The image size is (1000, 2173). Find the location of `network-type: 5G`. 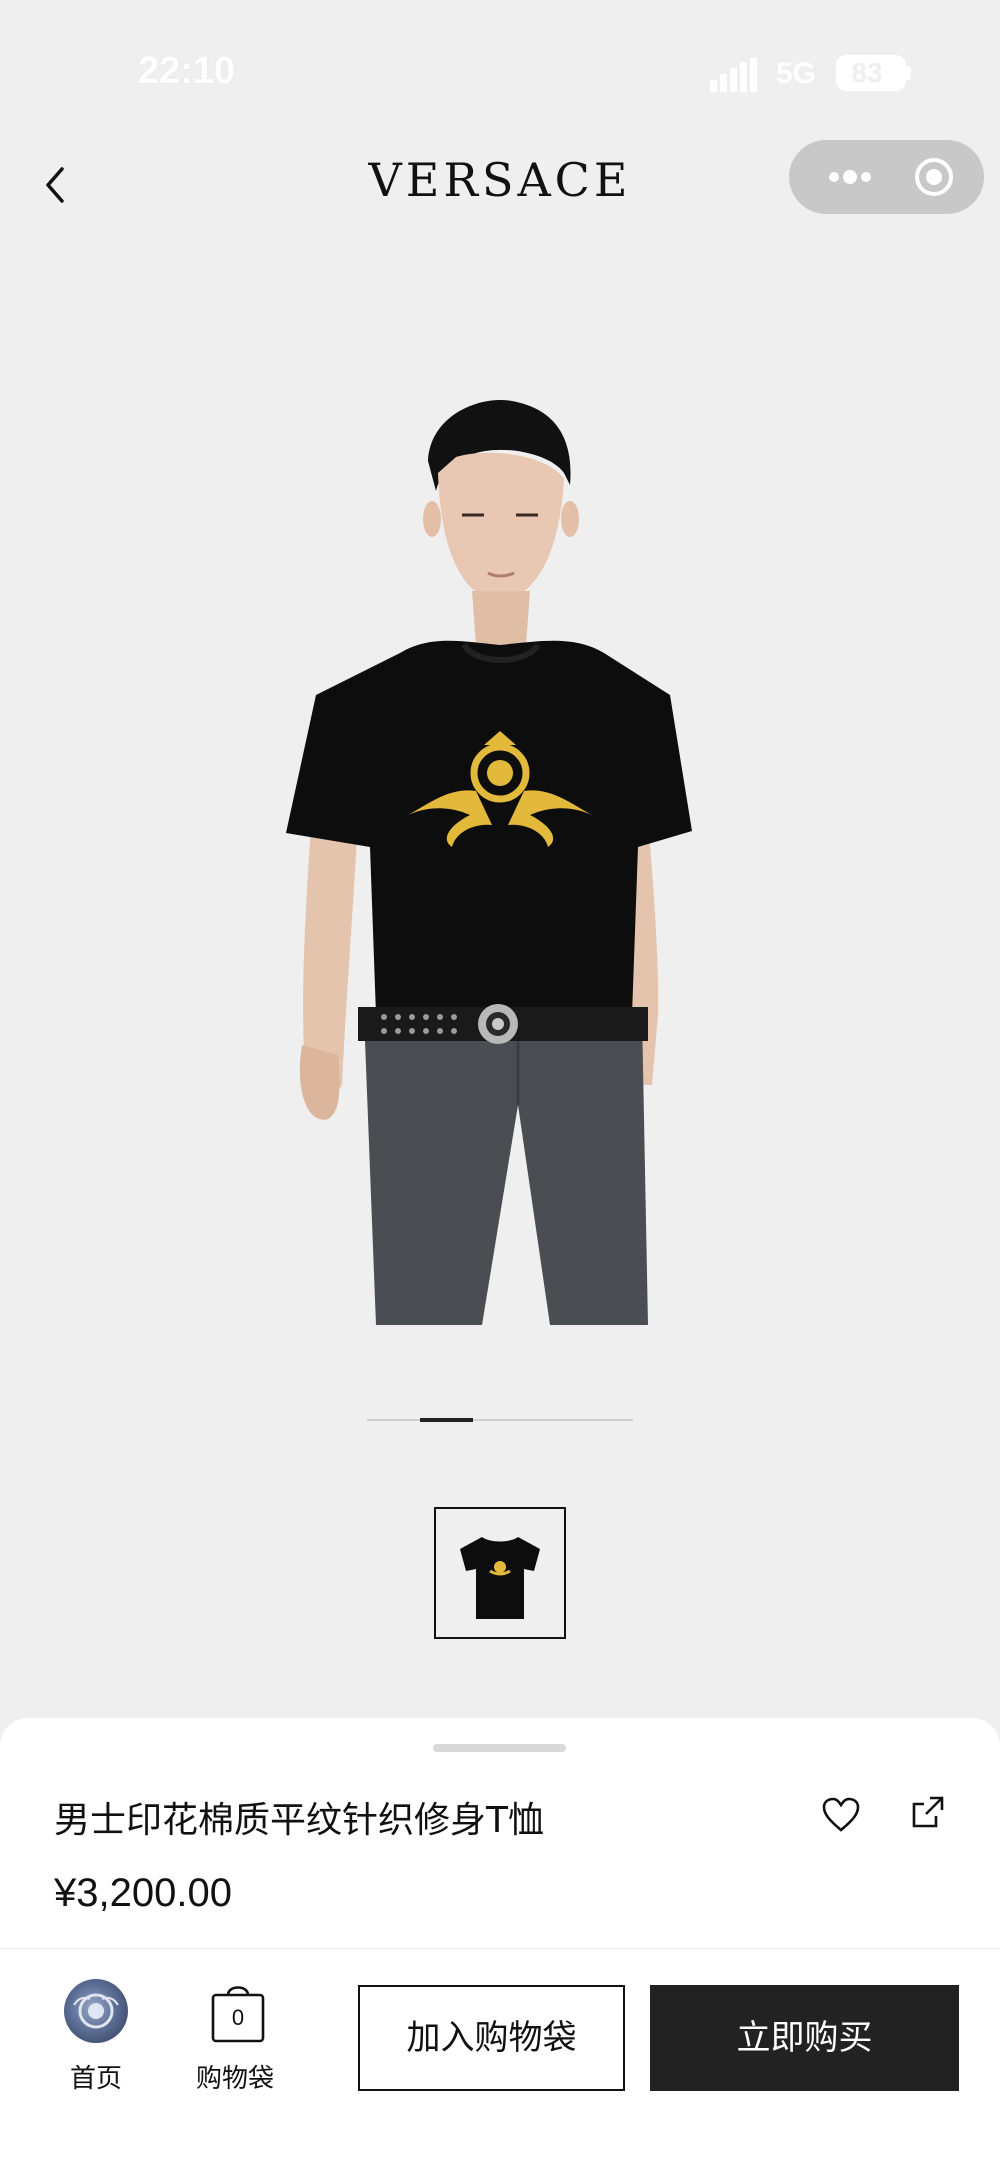

network-type: 5G is located at coordinates (796, 73).